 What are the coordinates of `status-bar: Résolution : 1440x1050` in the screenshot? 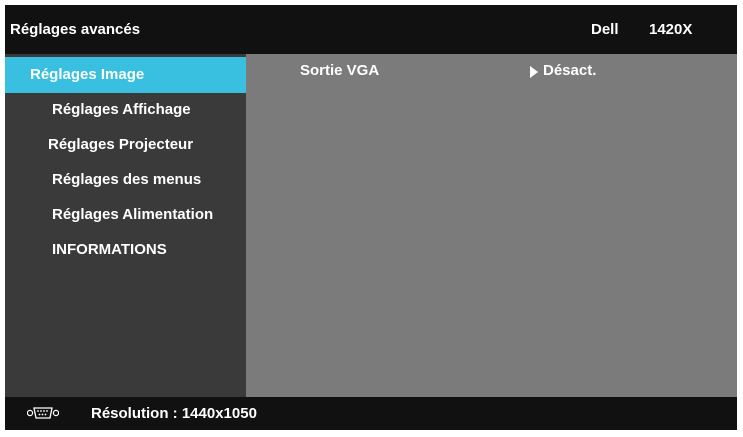 It's located at (371, 413).